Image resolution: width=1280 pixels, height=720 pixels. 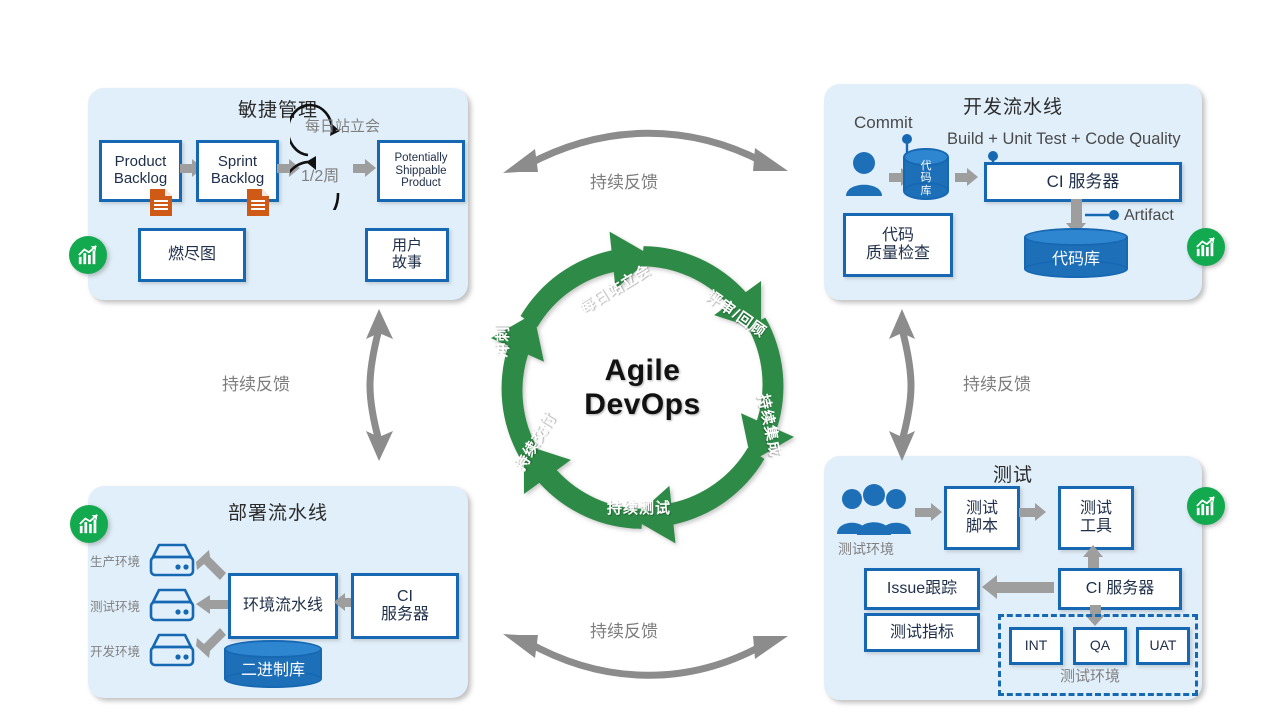 I want to click on metrics-badge-deploy, so click(x=89, y=524).